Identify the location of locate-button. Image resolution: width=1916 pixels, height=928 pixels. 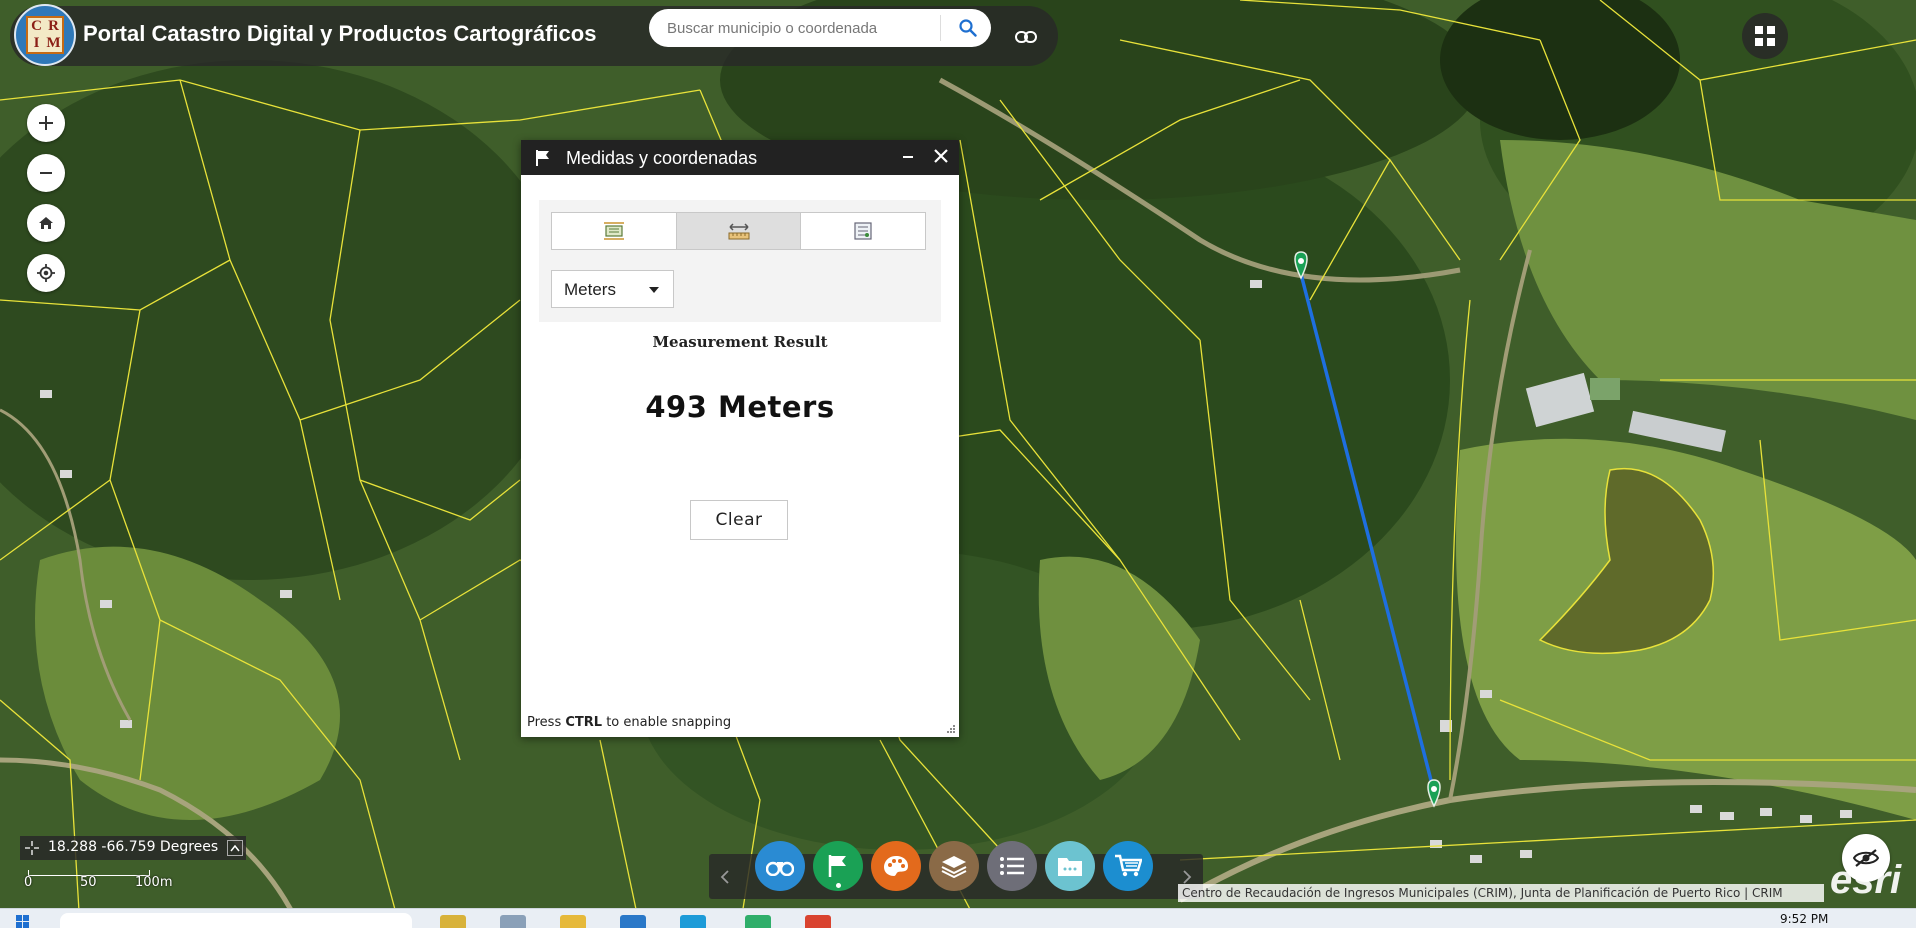
(46, 273).